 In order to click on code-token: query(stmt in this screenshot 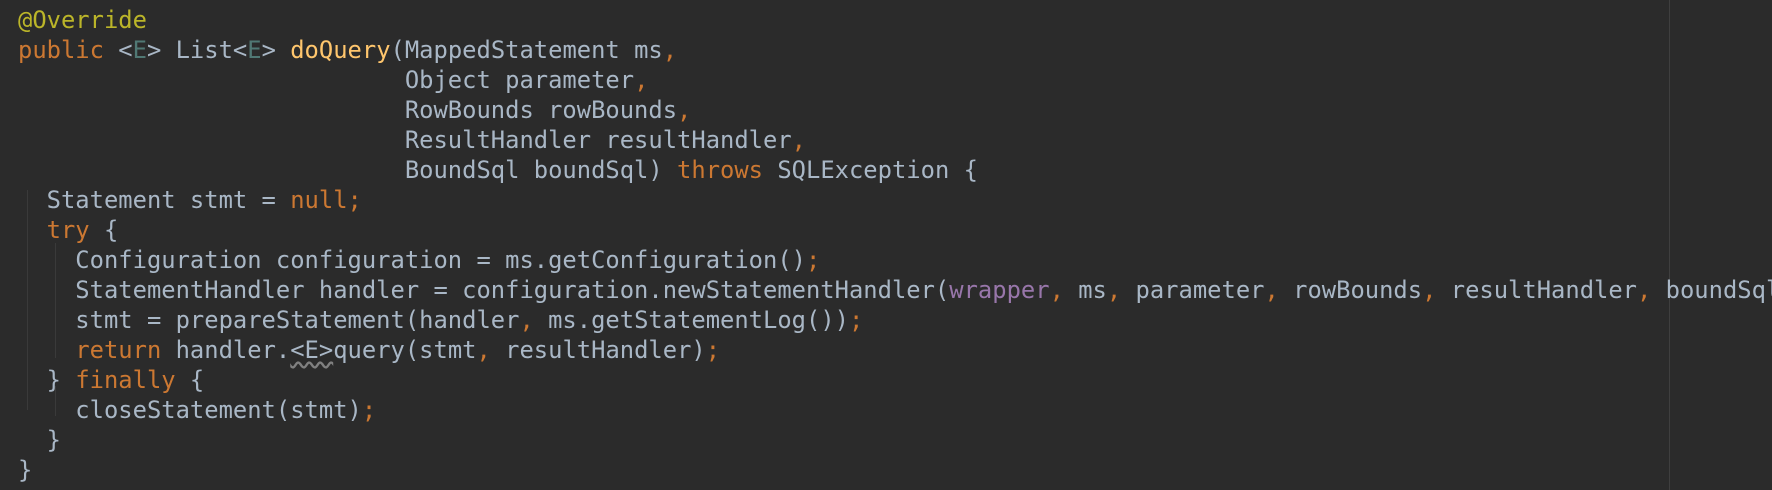, I will do `click(405, 350)`.